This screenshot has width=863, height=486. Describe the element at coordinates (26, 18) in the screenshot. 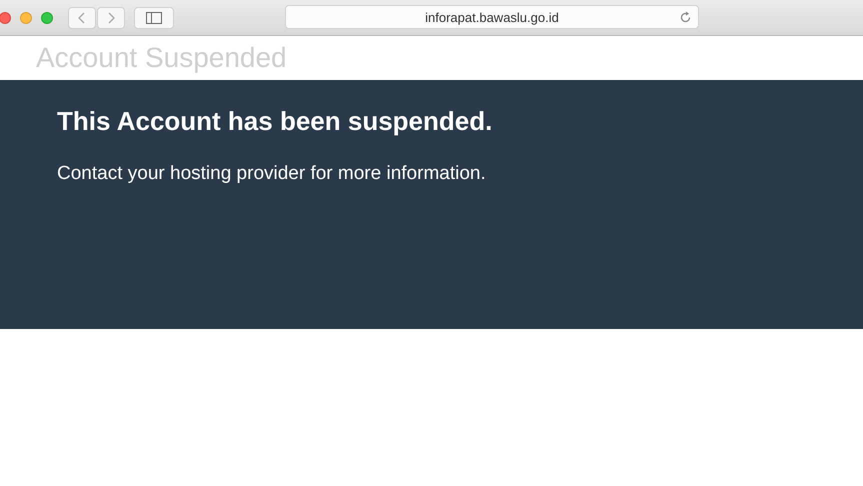

I see `minimize-button` at that location.